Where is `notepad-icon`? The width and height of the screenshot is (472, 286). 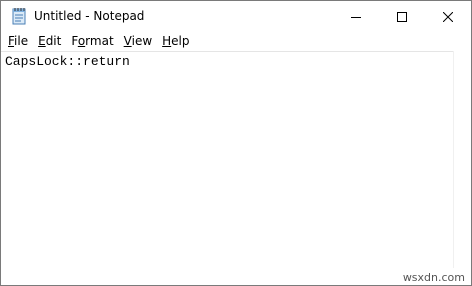
notepad-icon is located at coordinates (19, 16).